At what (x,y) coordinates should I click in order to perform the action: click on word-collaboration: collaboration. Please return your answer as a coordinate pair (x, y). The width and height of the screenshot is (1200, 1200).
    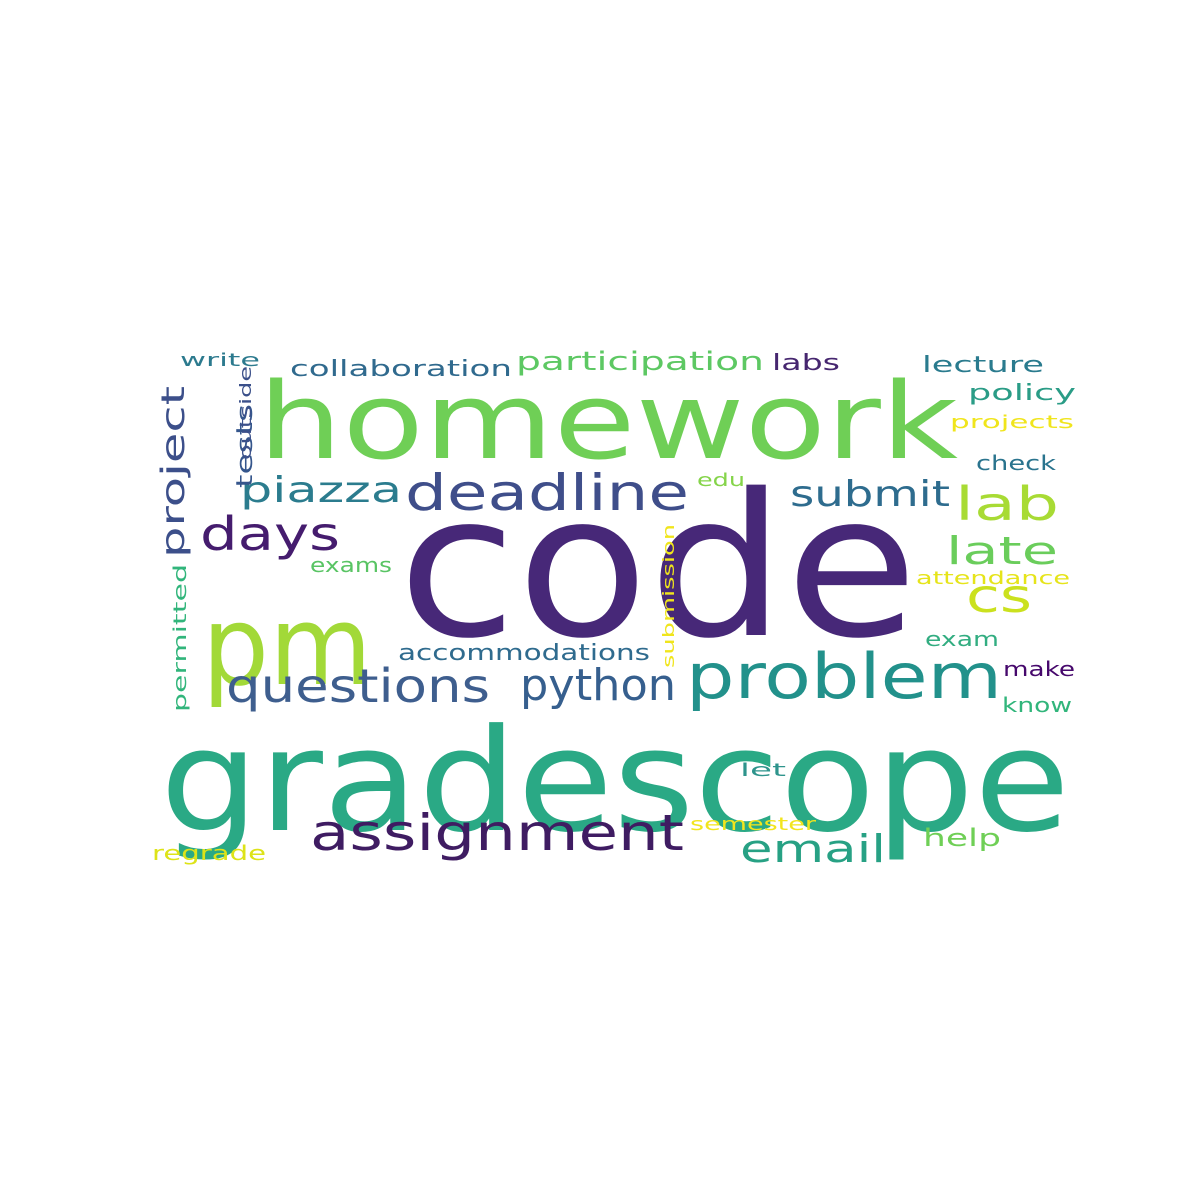
    Looking at the image, I should click on (401, 369).